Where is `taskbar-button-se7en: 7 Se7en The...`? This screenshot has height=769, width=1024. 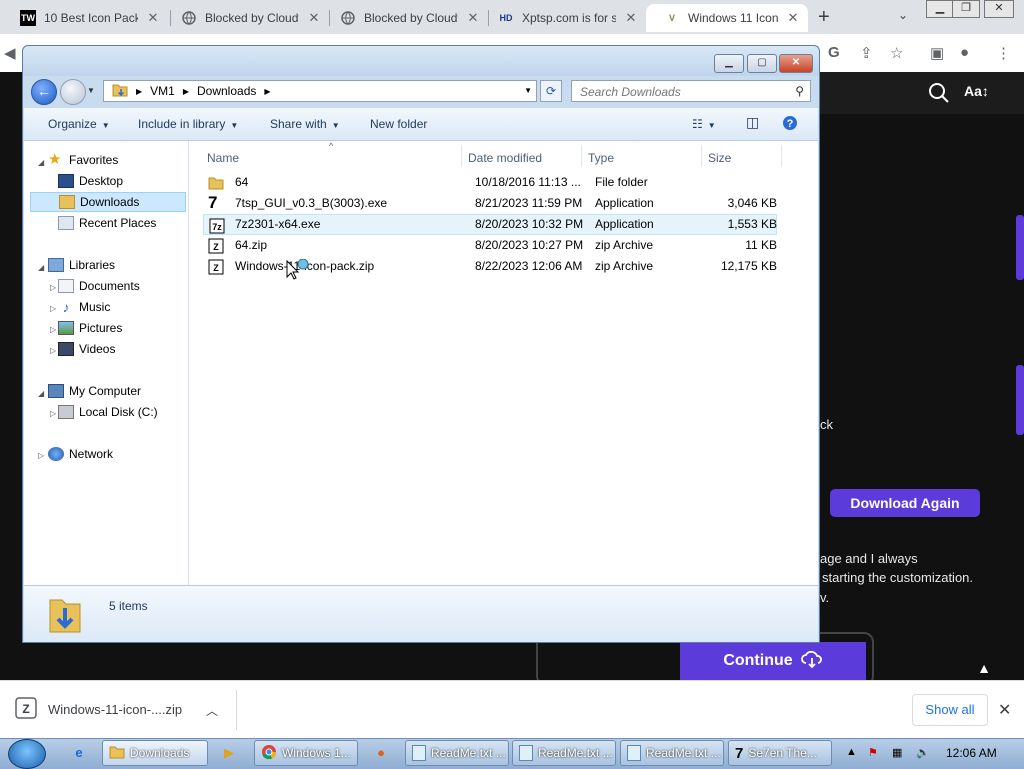 taskbar-button-se7en: 7 Se7en The... is located at coordinates (780, 753).